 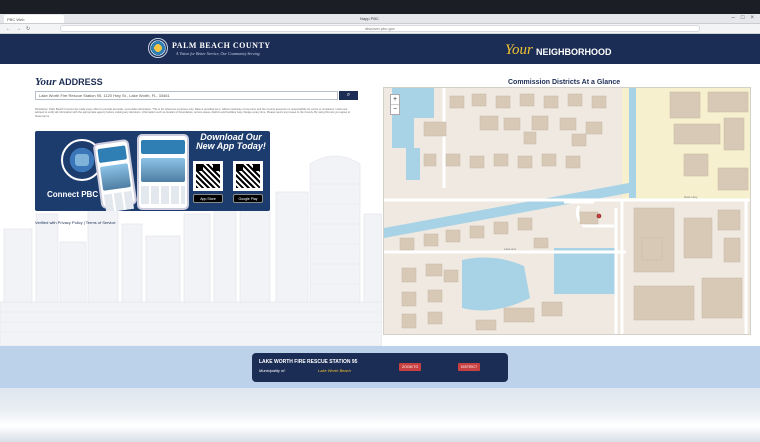 I want to click on address-title-script: Your, so click(x=46, y=82).